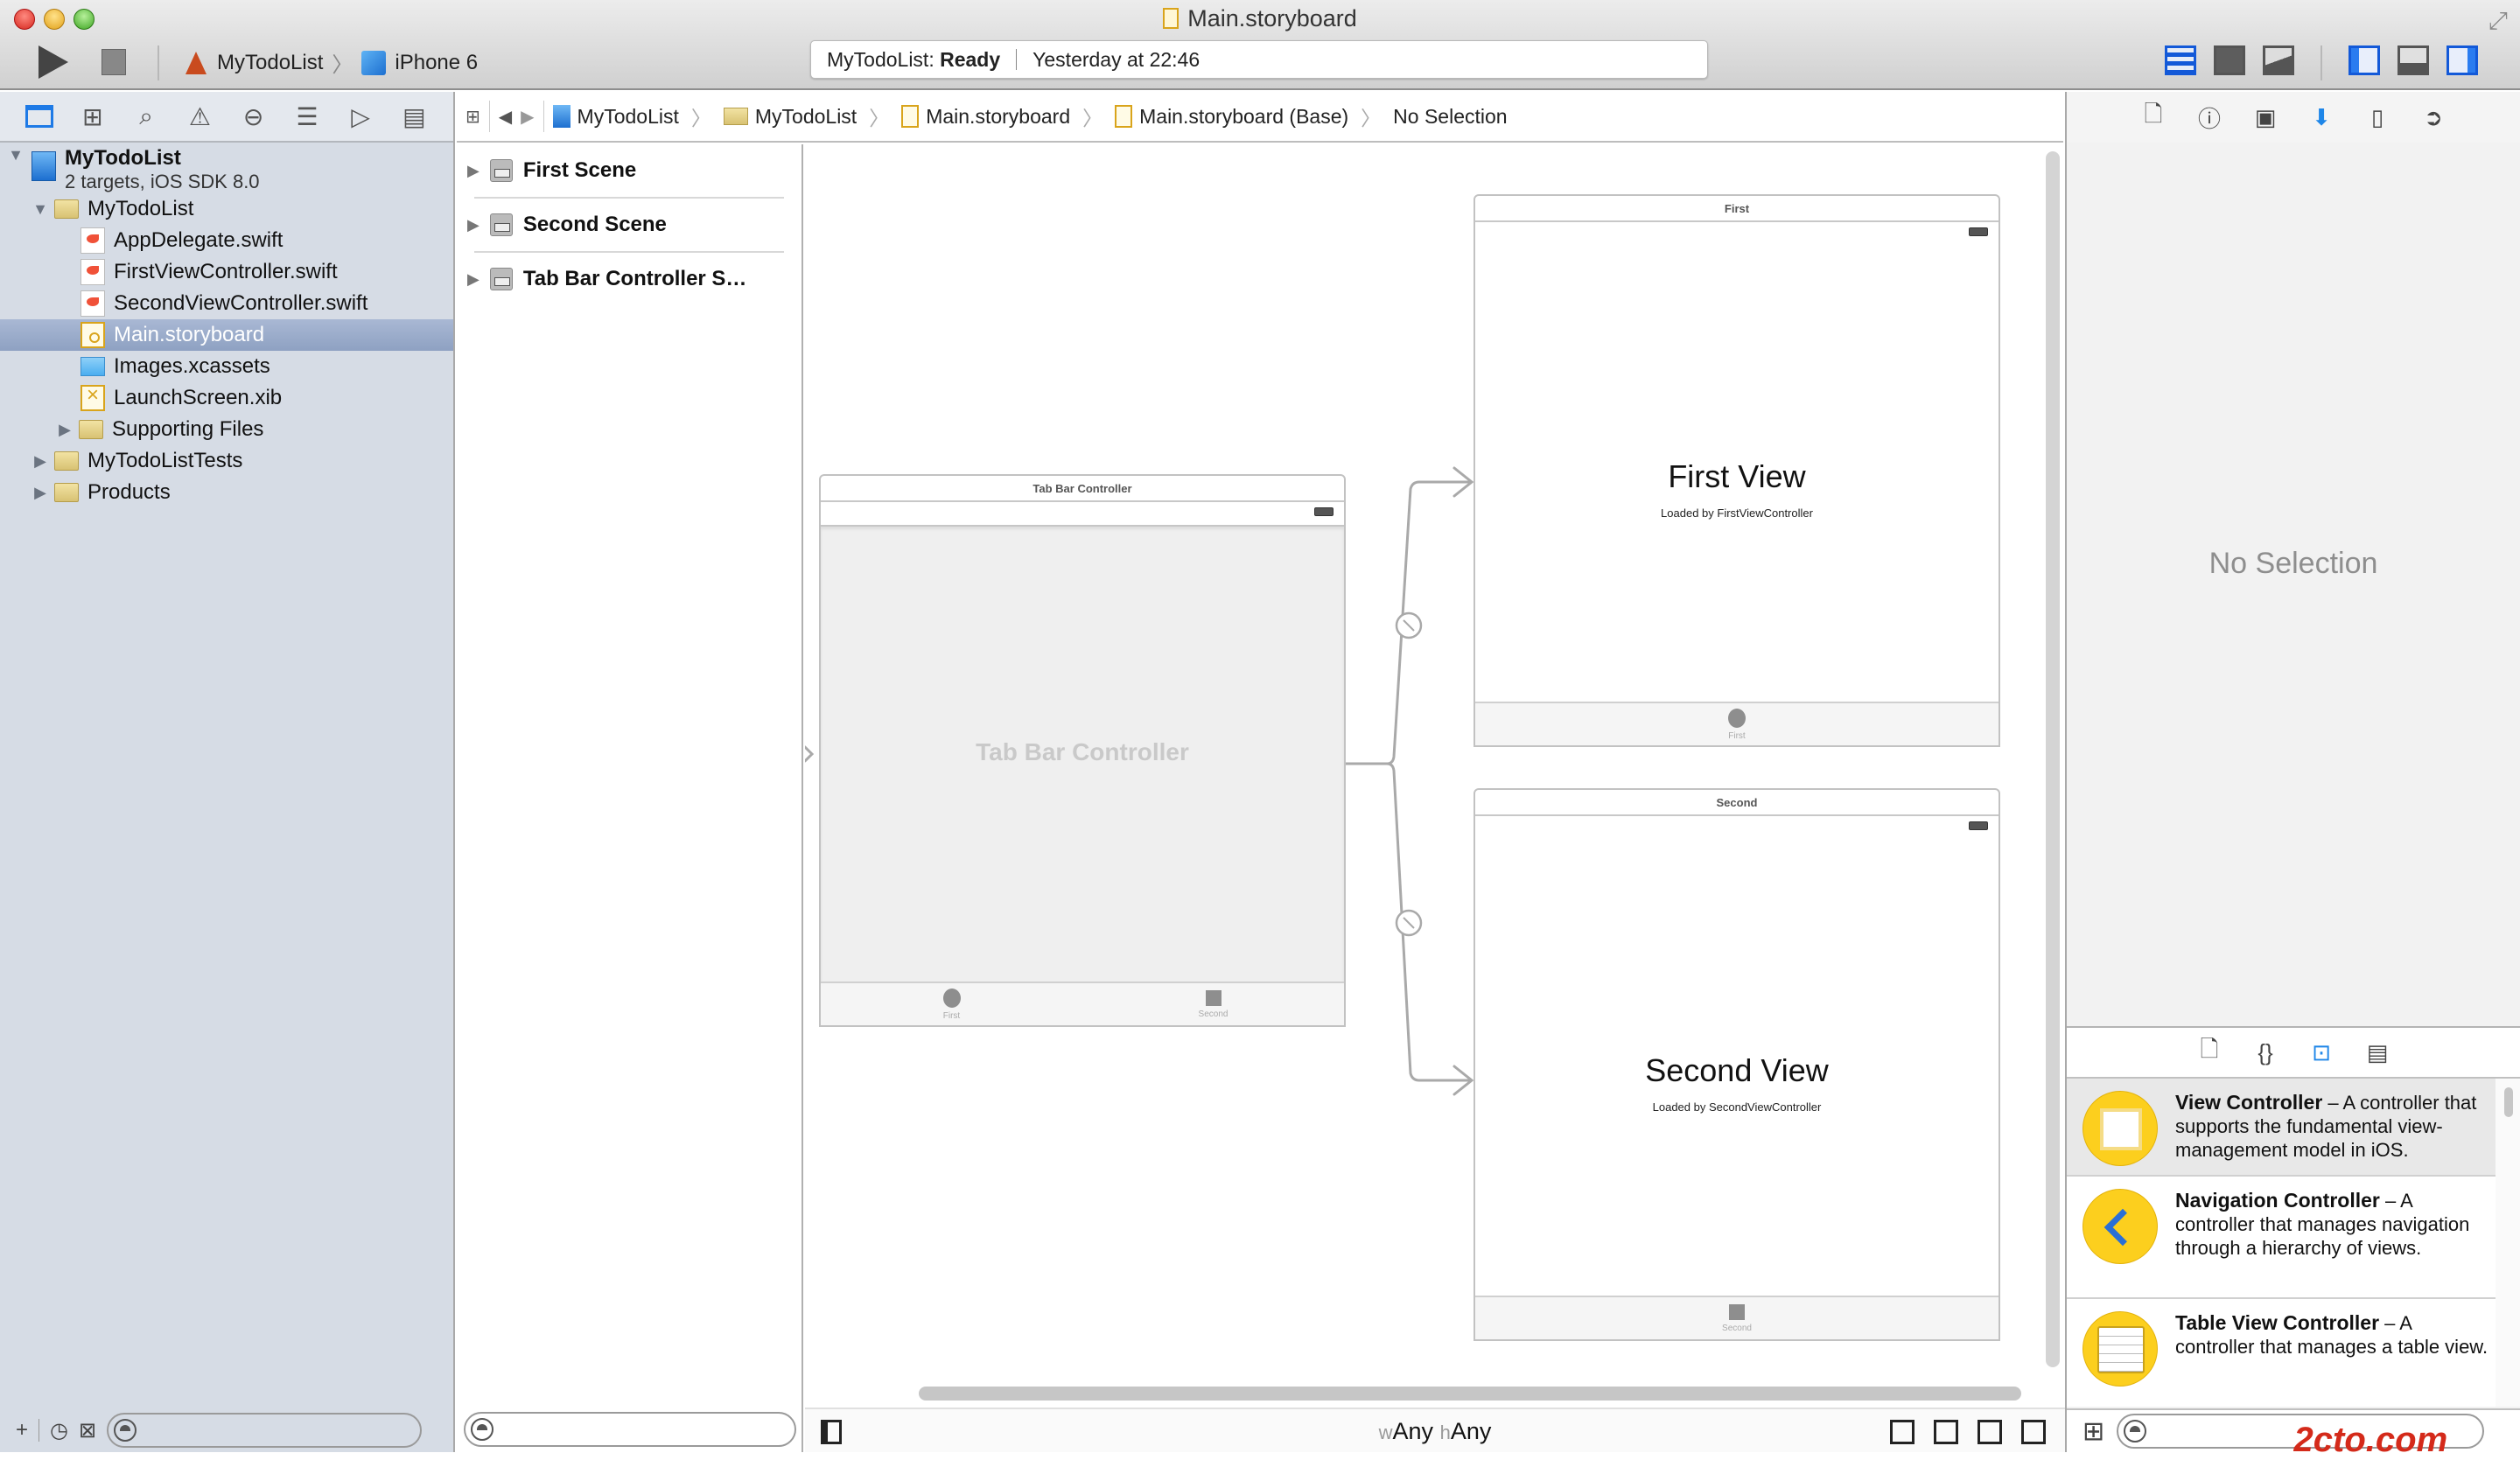 The width and height of the screenshot is (2520, 1460). What do you see at coordinates (2508, 1243) in the screenshot?
I see `library-scrollbar` at bounding box center [2508, 1243].